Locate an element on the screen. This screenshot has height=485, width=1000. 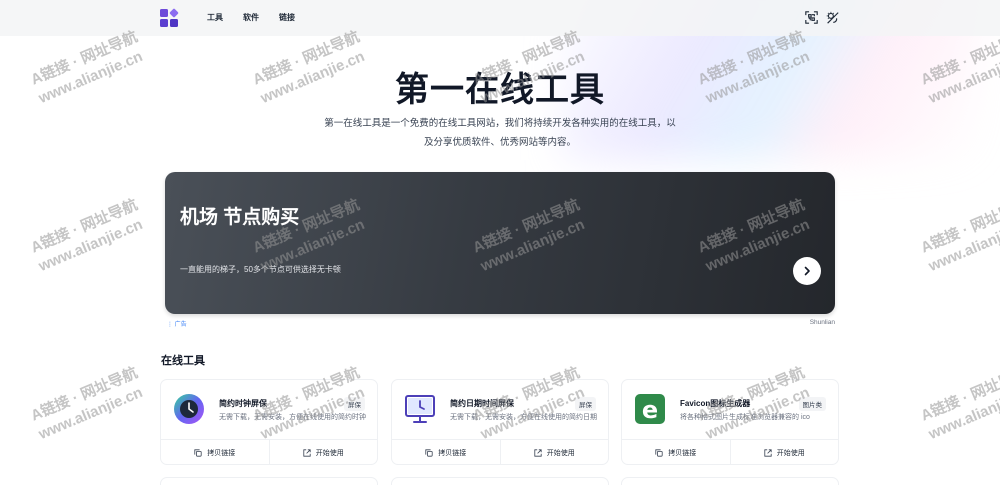
nav-item-links: 链接 is located at coordinates (287, 17).